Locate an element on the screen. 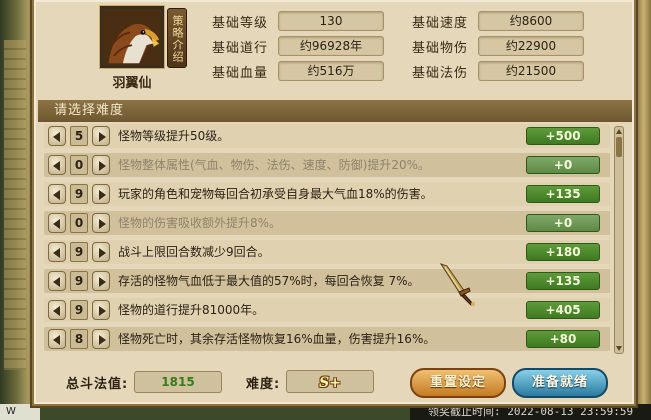 The height and width of the screenshot is (420, 651). difficulty-description: 怪物的道行提升81000年。 is located at coordinates (191, 310).